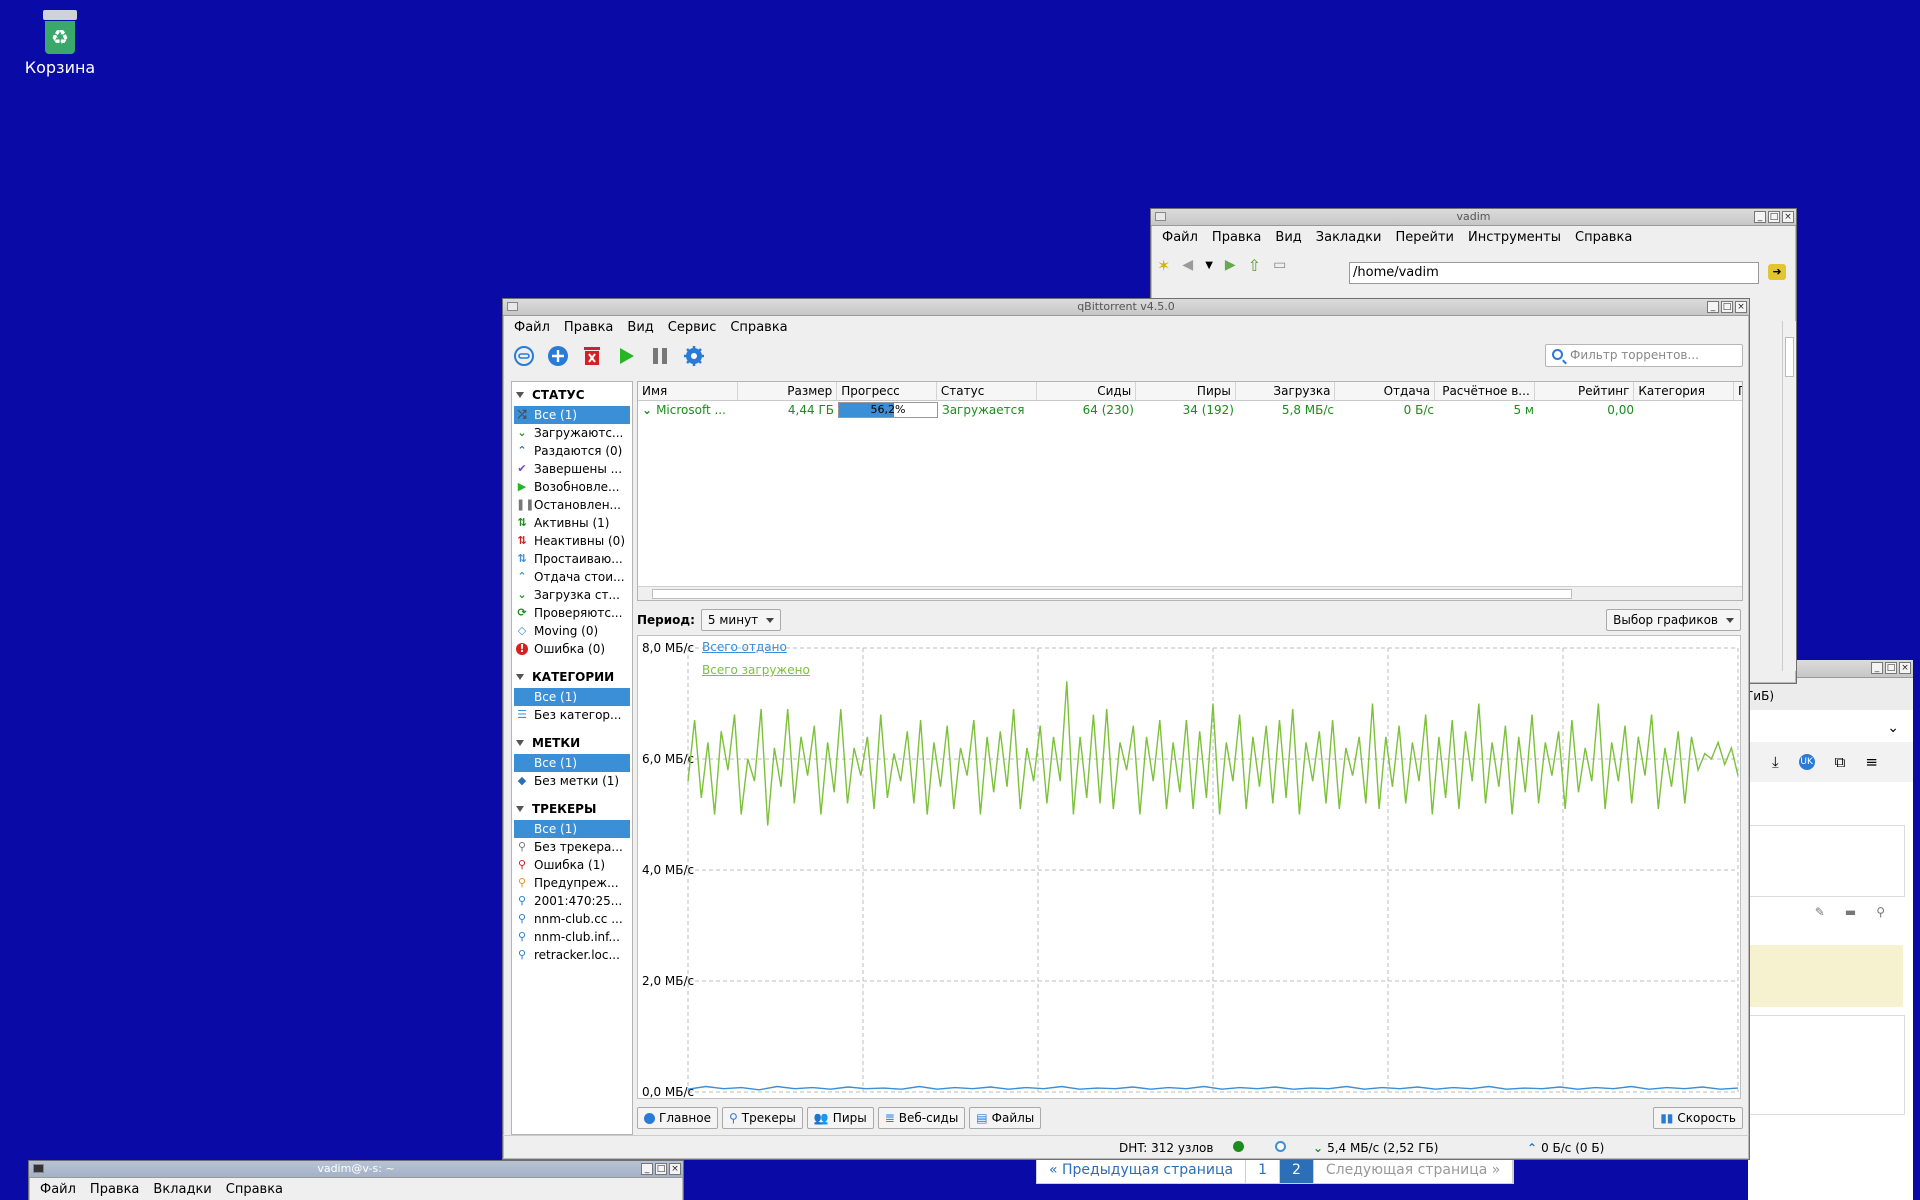  I want to click on sidebar-header-categories: КАТЕГОРИИ, so click(572, 676).